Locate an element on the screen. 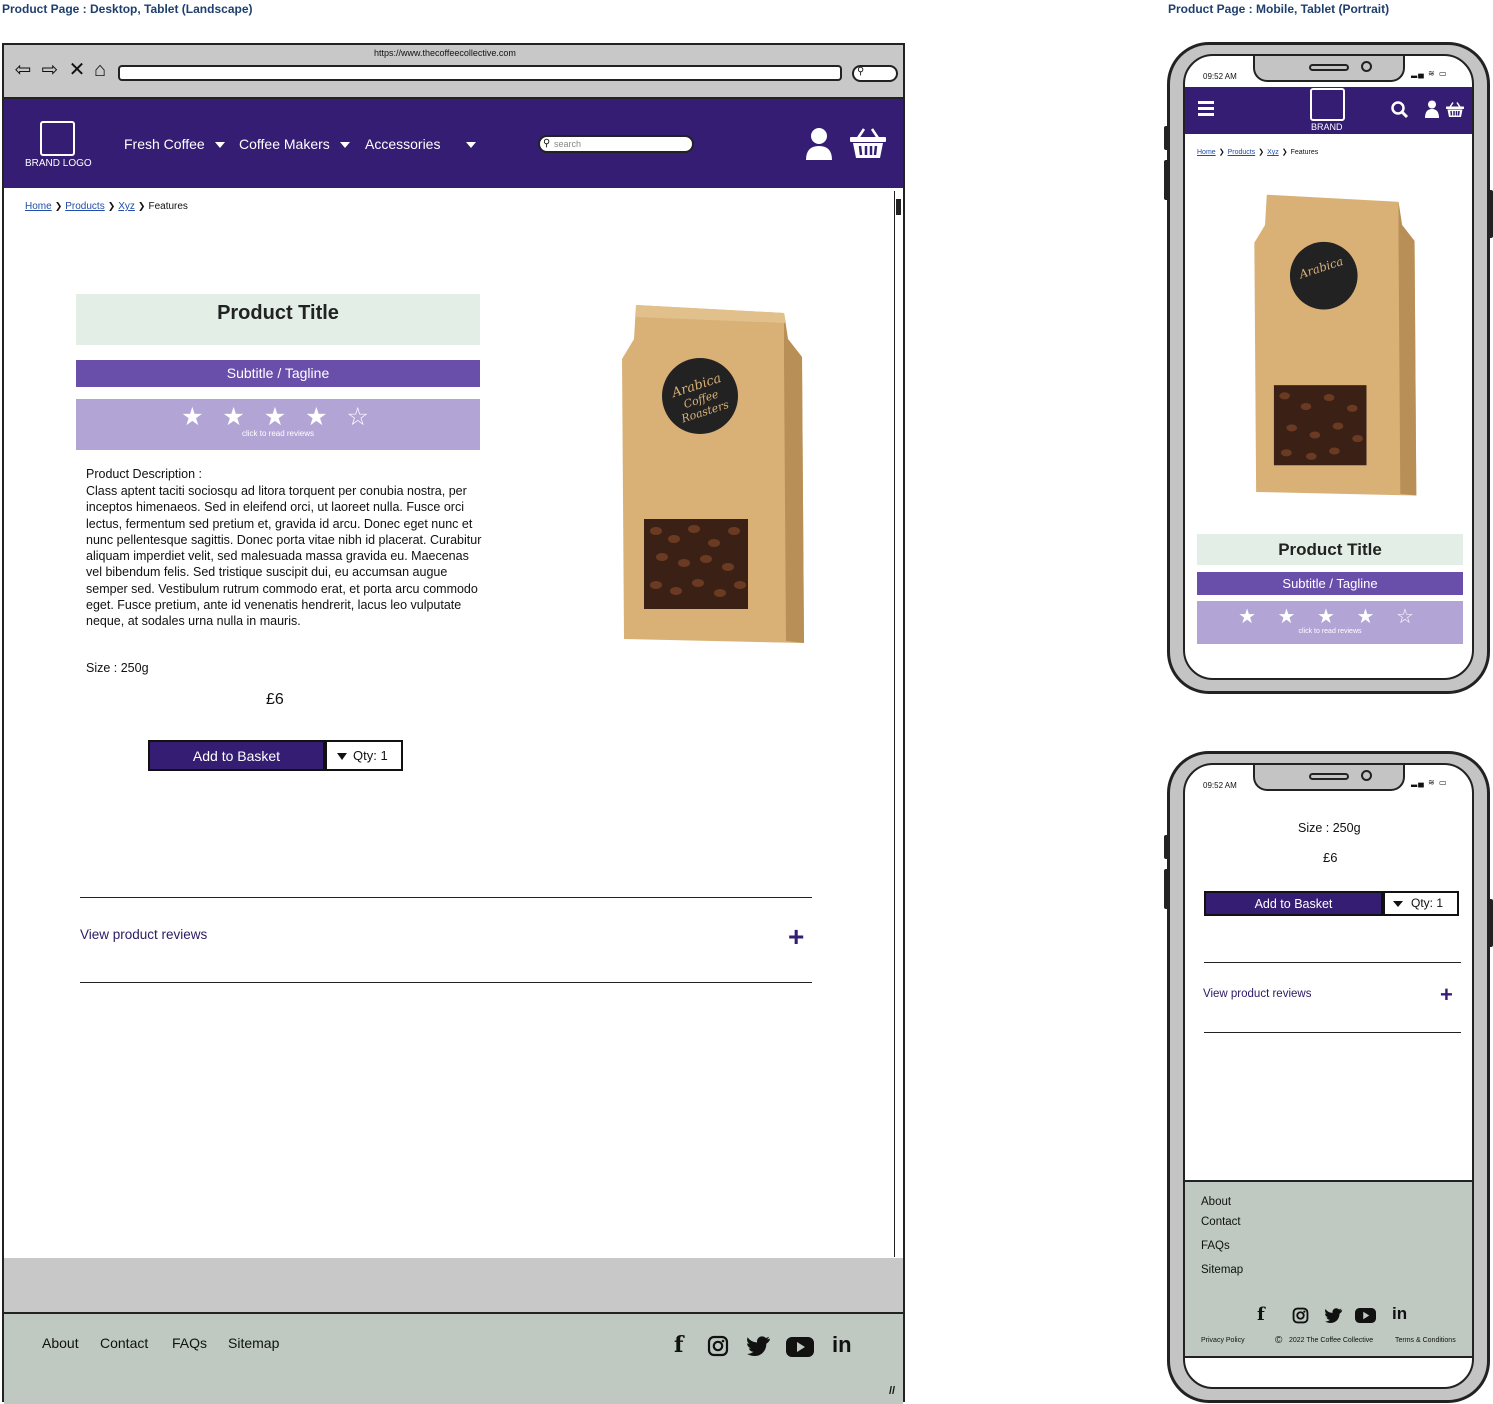  menu-fresh-coffee: Fresh Coffee is located at coordinates (174, 144).